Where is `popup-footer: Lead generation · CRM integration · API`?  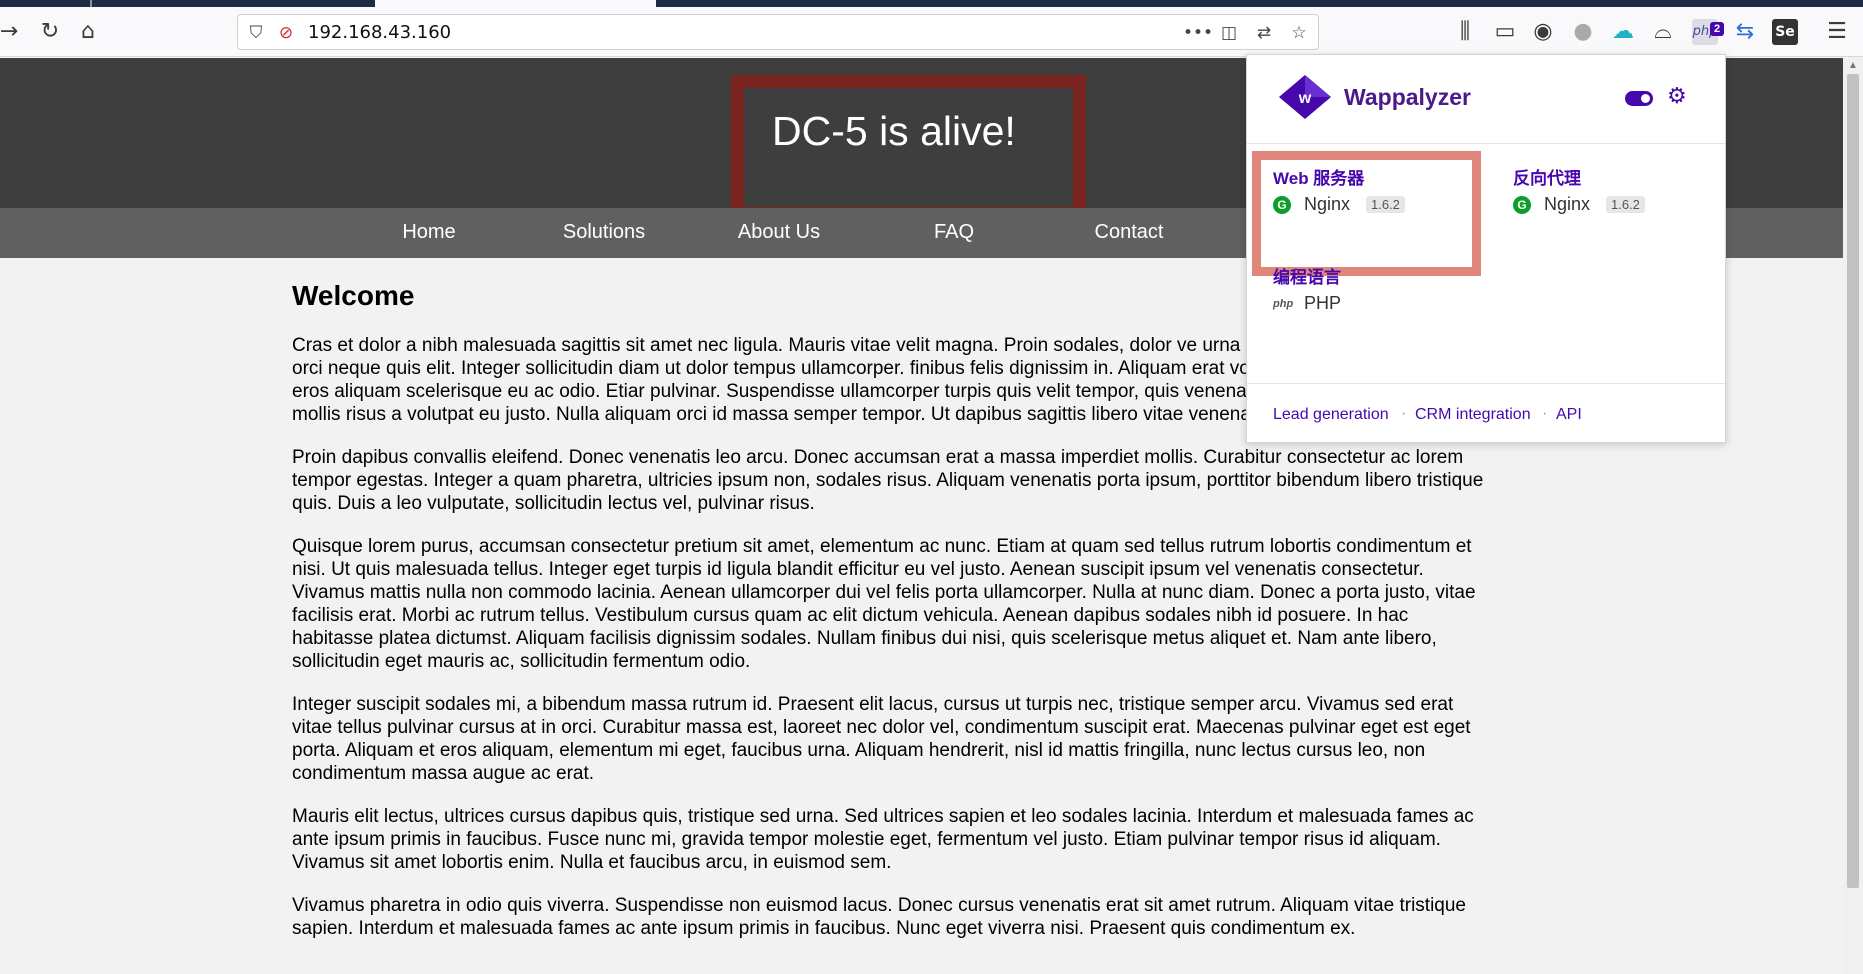
popup-footer: Lead generation · CRM integration · API is located at coordinates (1486, 413).